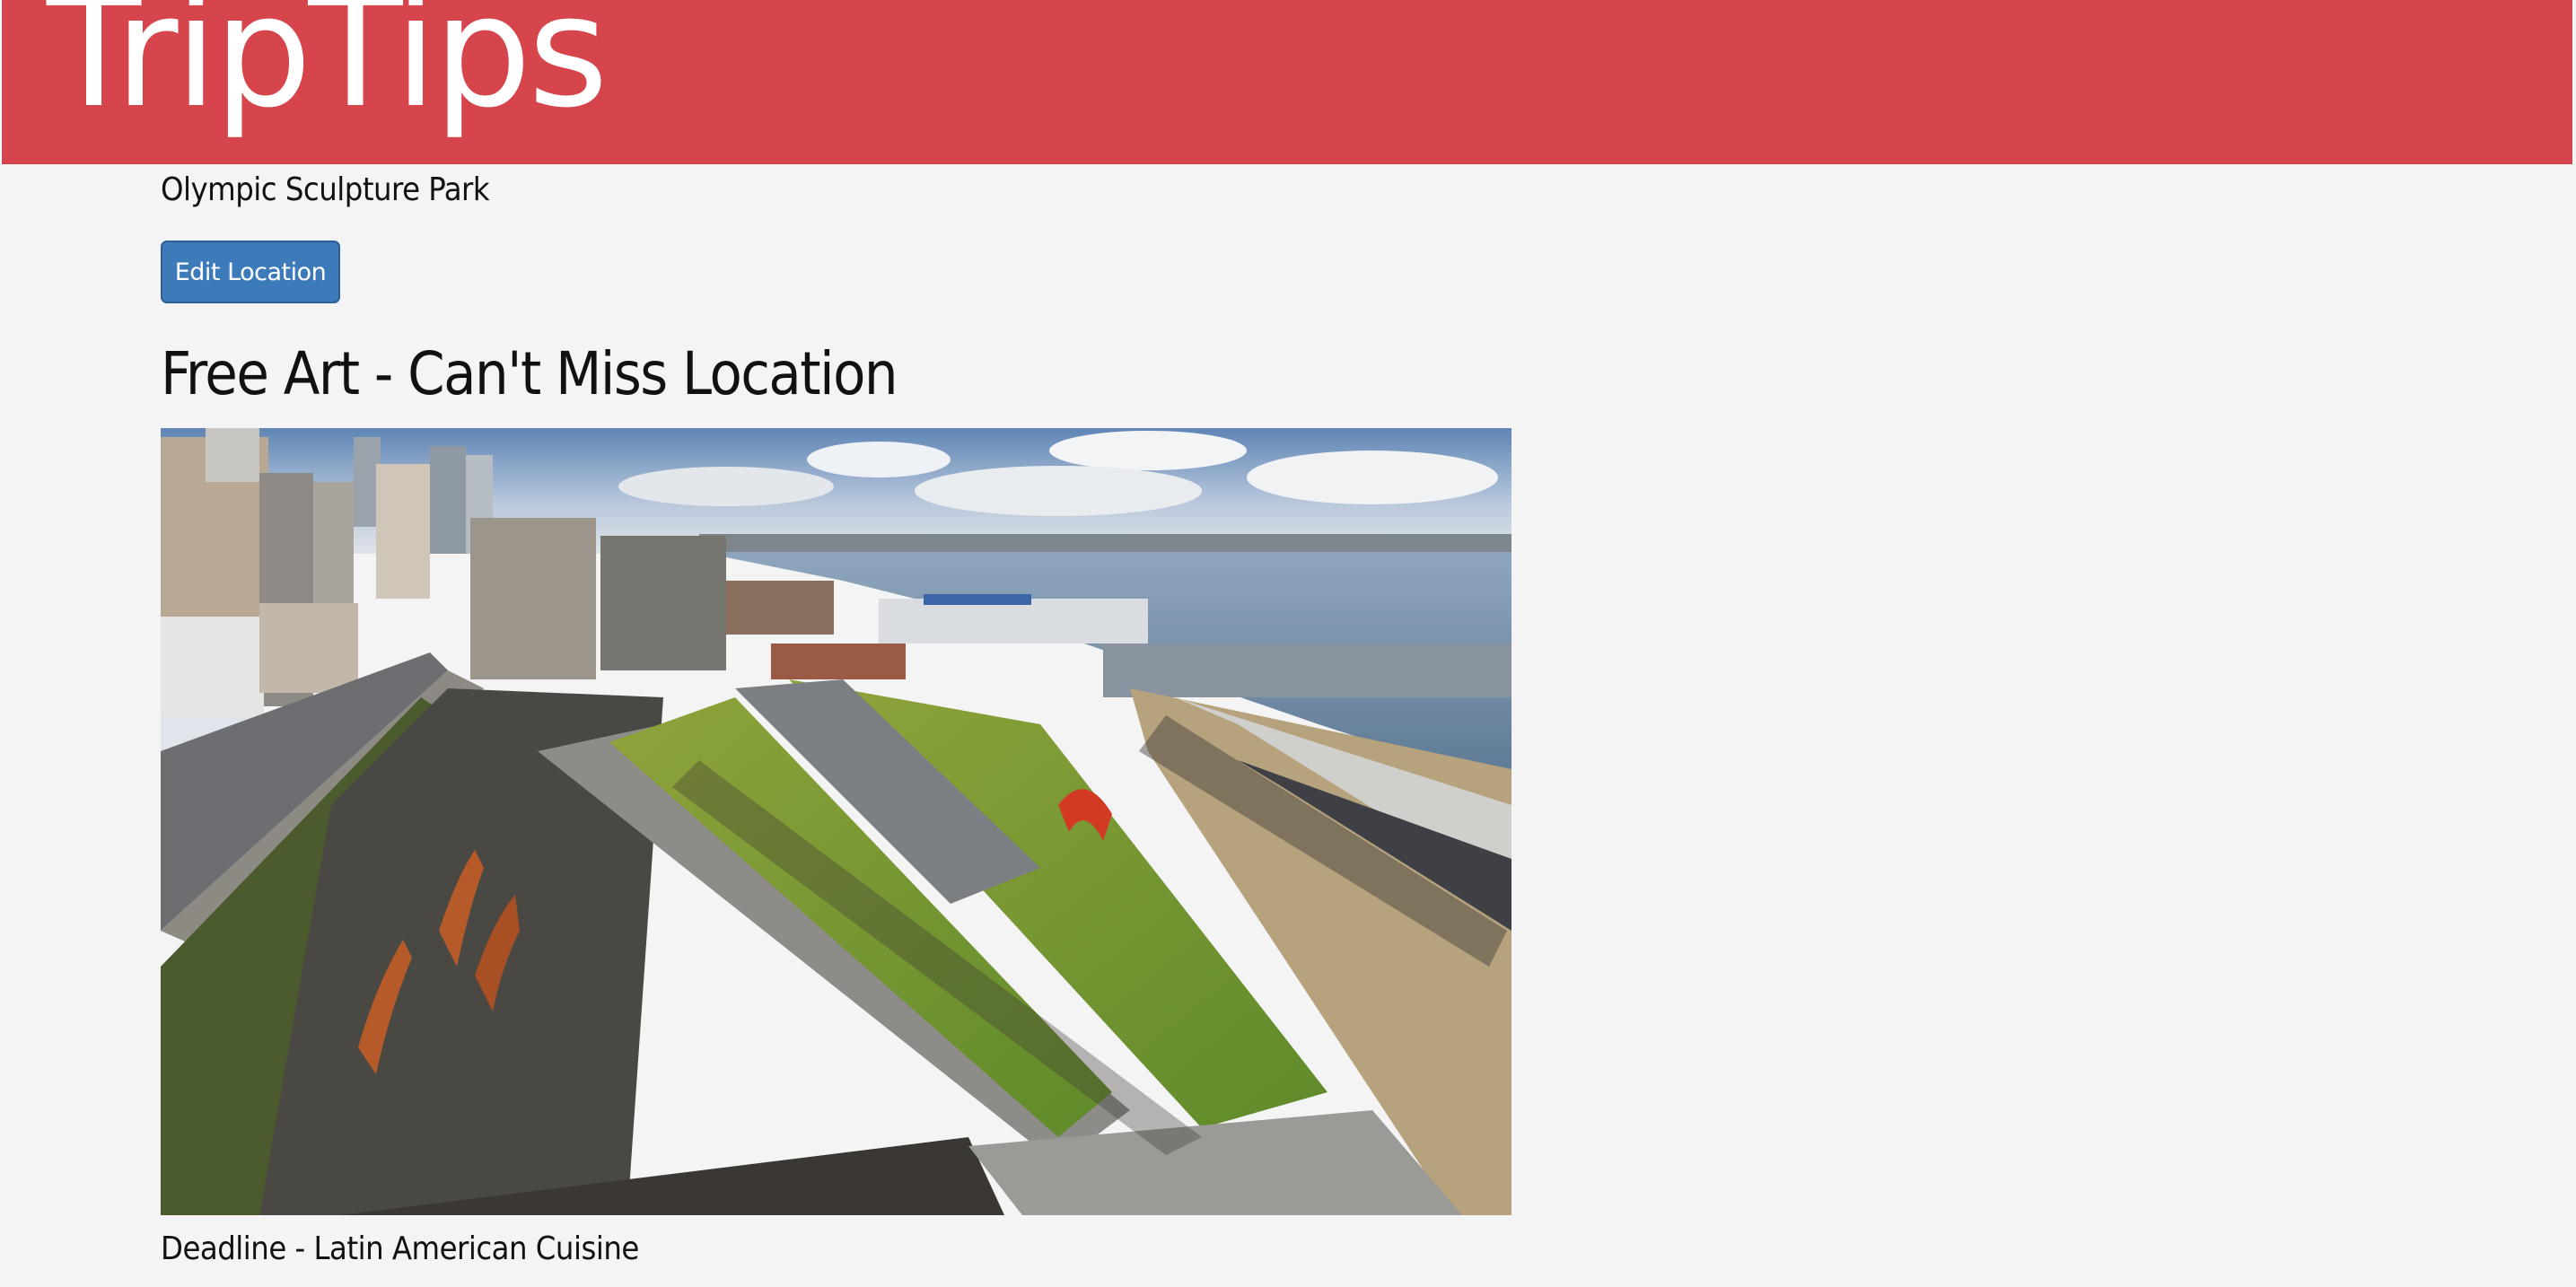 The height and width of the screenshot is (1287, 2576). I want to click on location-name: Olympic Sculpture Park, so click(325, 189).